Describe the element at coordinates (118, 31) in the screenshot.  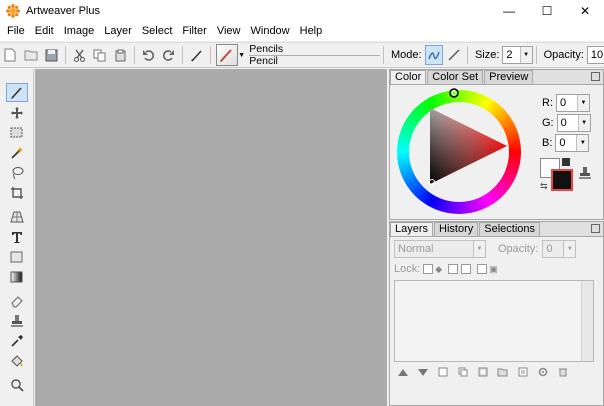
I see `menu-layer: Layer` at that location.